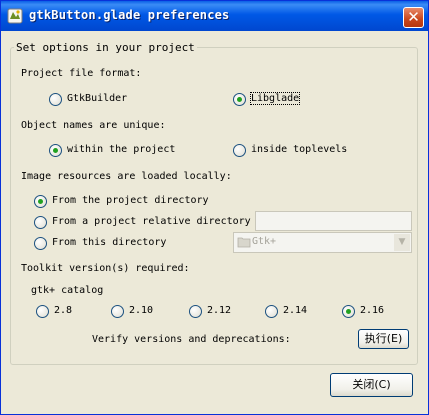 The image size is (429, 415). Describe the element at coordinates (141, 310) in the screenshot. I see `radio-version-2-10-label: 2.10` at that location.